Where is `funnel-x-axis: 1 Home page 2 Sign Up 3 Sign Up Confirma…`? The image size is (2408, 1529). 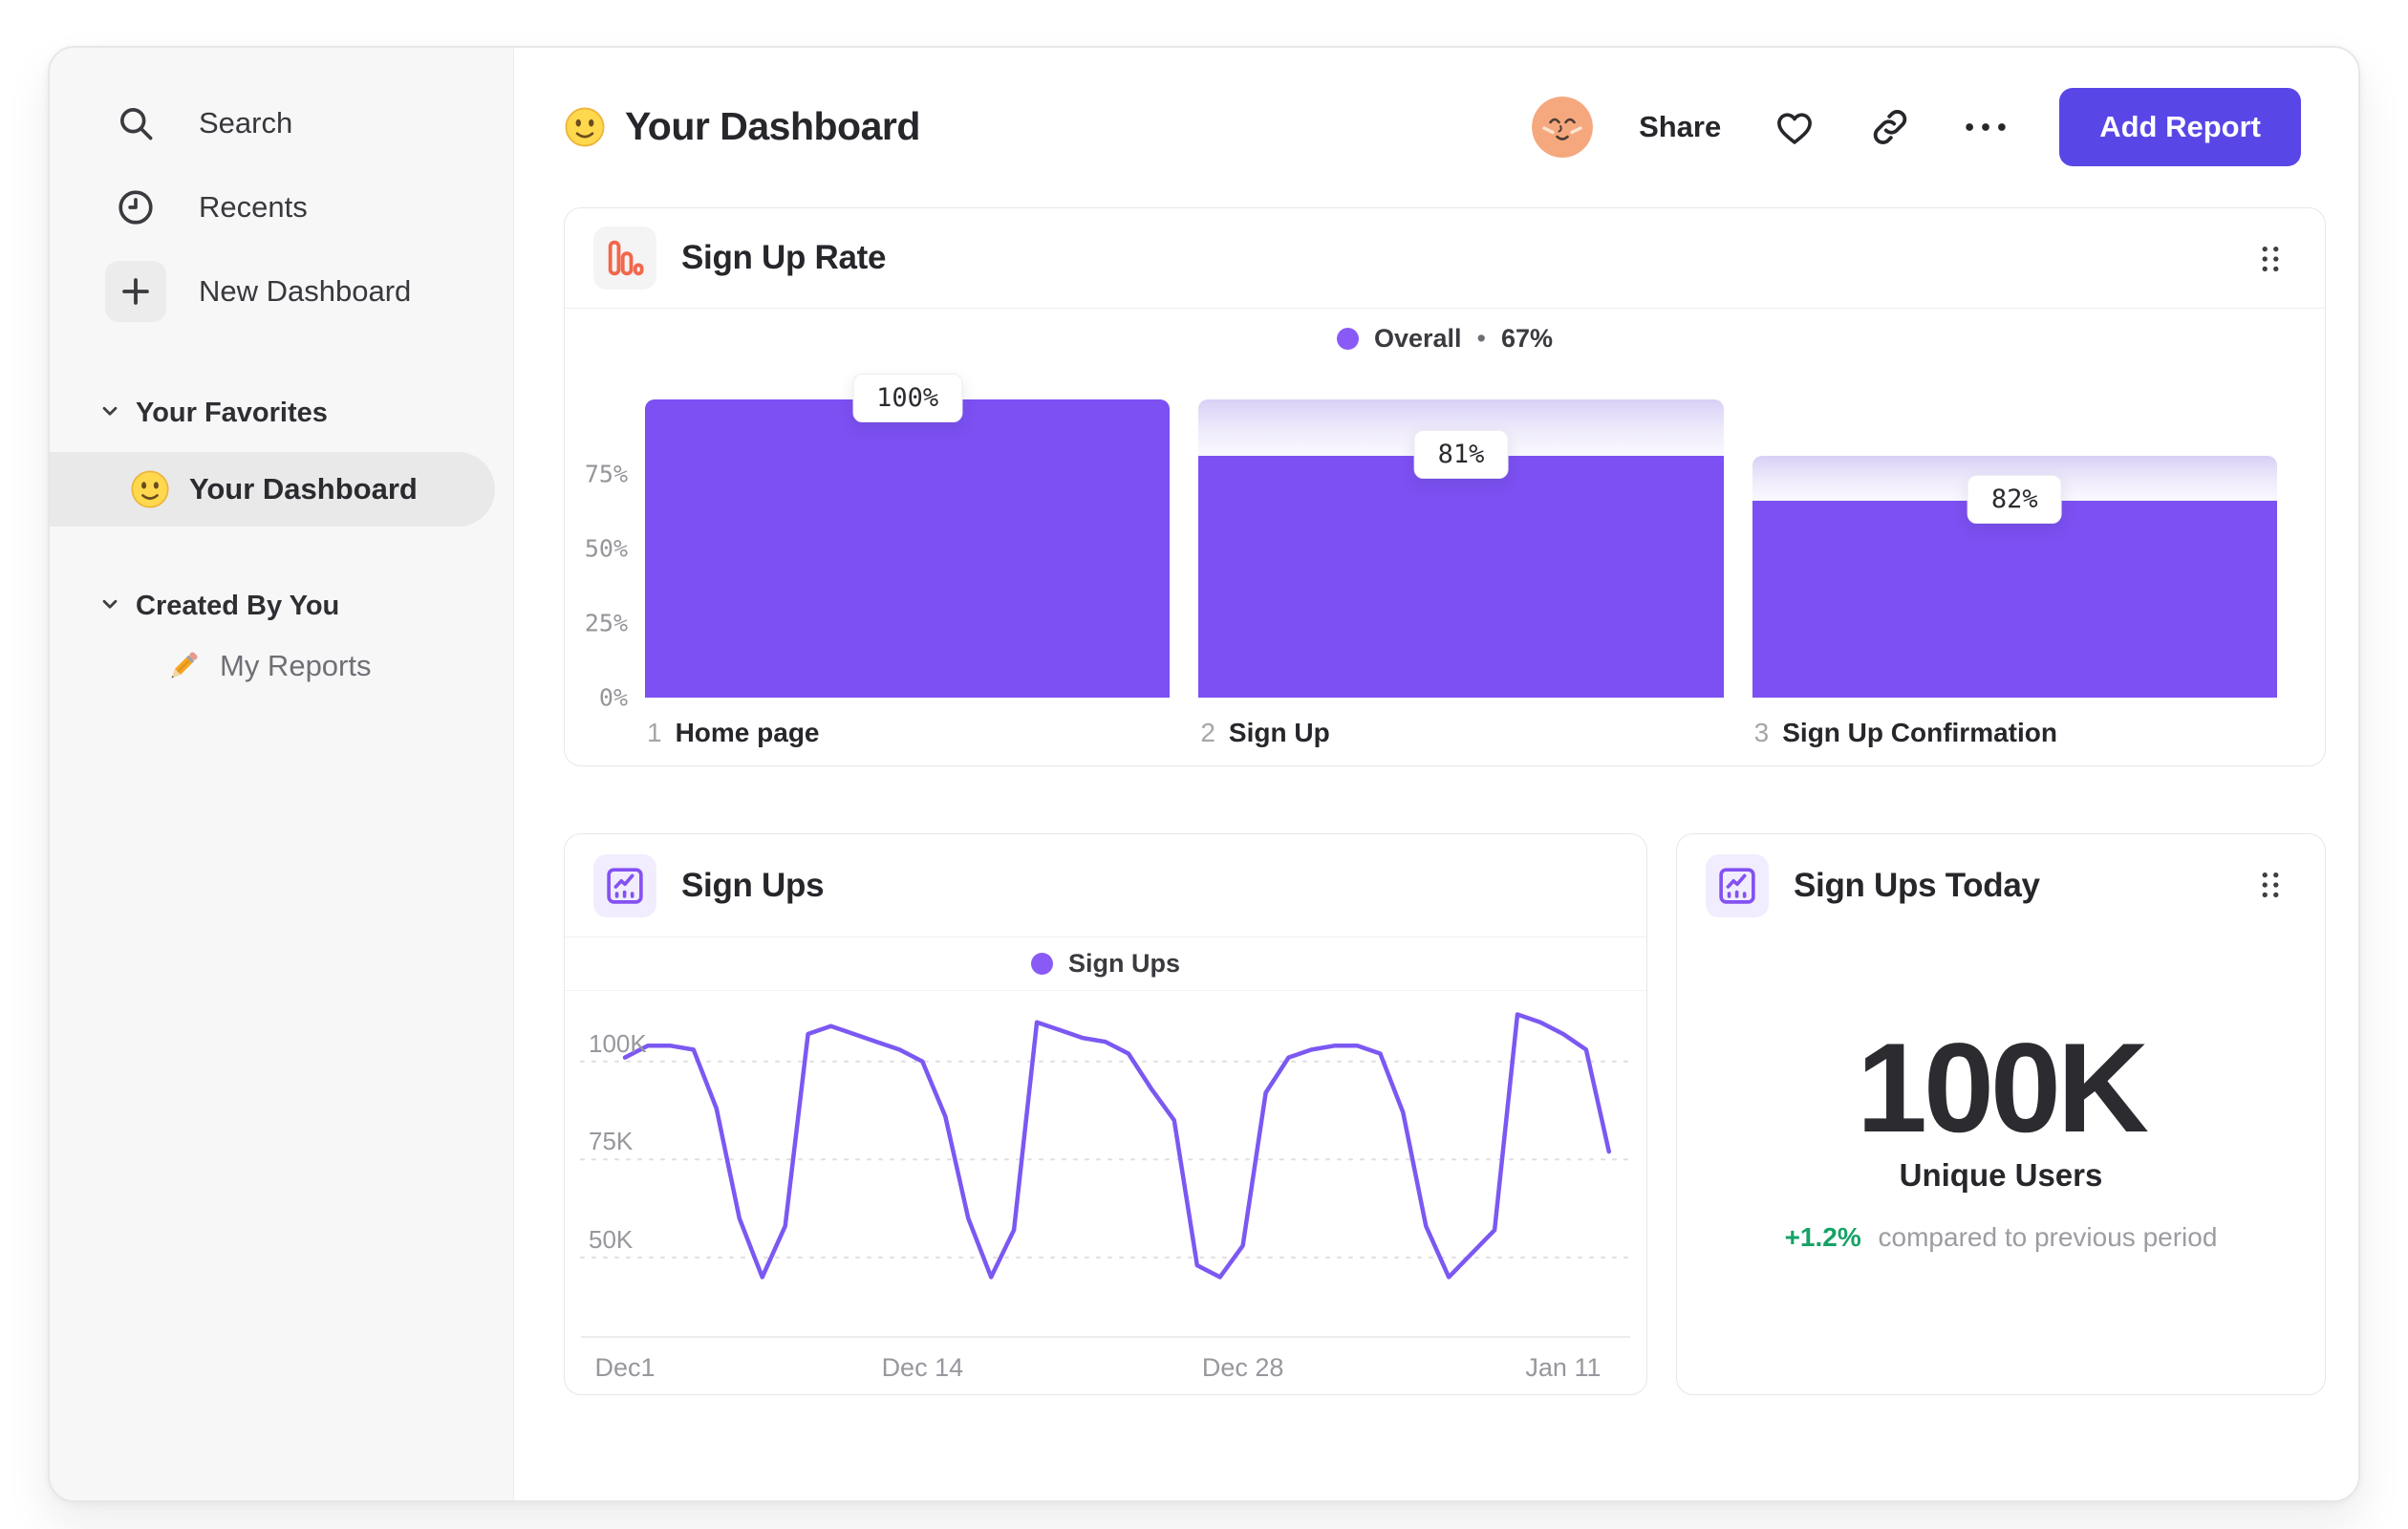
funnel-x-axis: 1 Home page 2 Sign Up 3 Sign Up Confirma… is located at coordinates (1461, 733).